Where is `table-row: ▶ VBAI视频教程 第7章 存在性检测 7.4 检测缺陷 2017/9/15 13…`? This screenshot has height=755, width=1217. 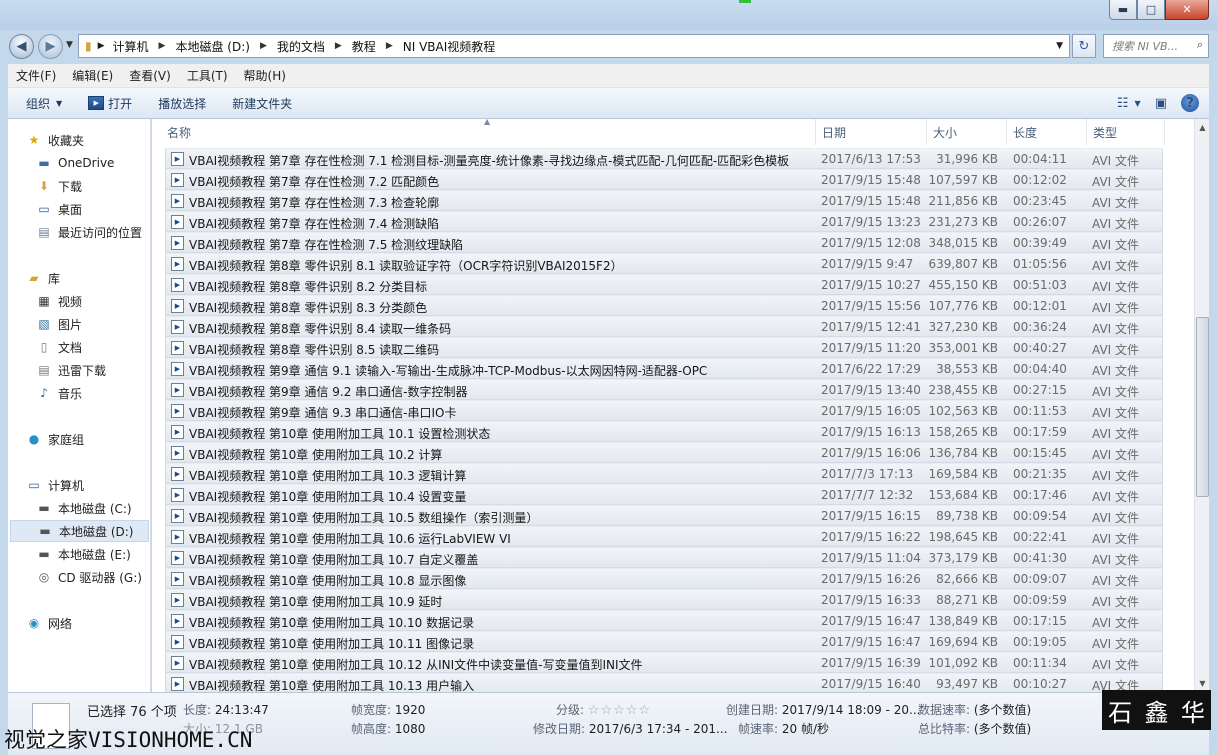
table-row: ▶ VBAI视频教程 第7章 存在性检测 7.4 检测缺陷 2017/9/15 13… is located at coordinates (664, 221).